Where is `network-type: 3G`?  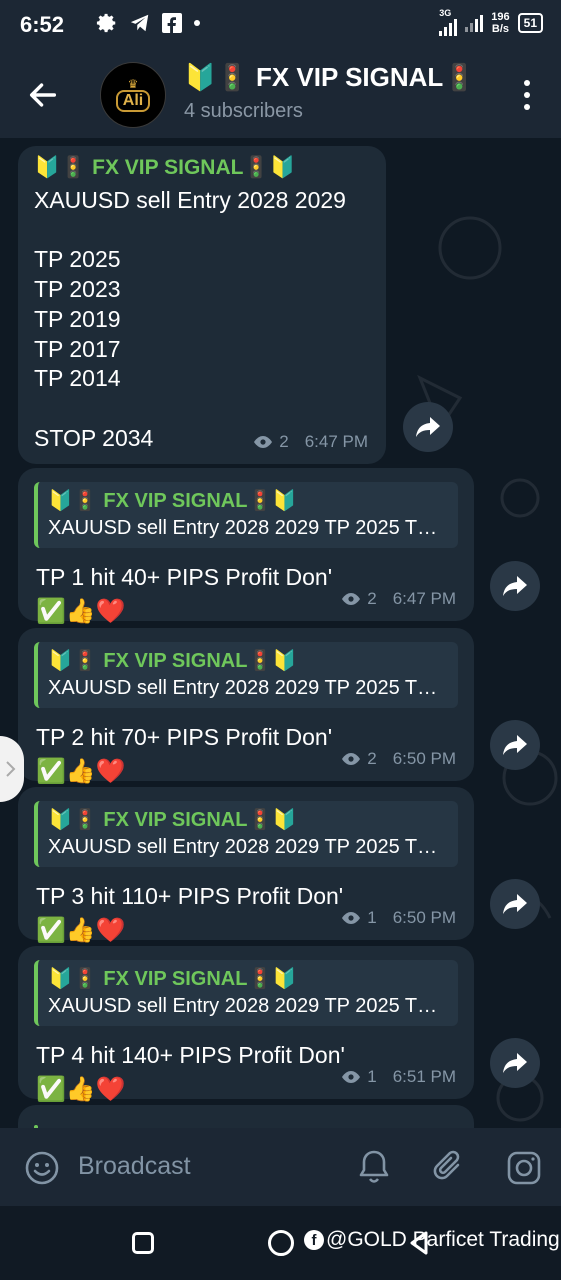 network-type: 3G is located at coordinates (445, 13).